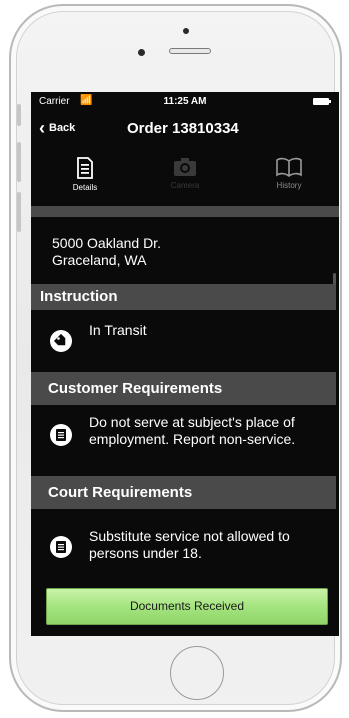  What do you see at coordinates (19, 212) in the screenshot?
I see `volume-down-button` at bounding box center [19, 212].